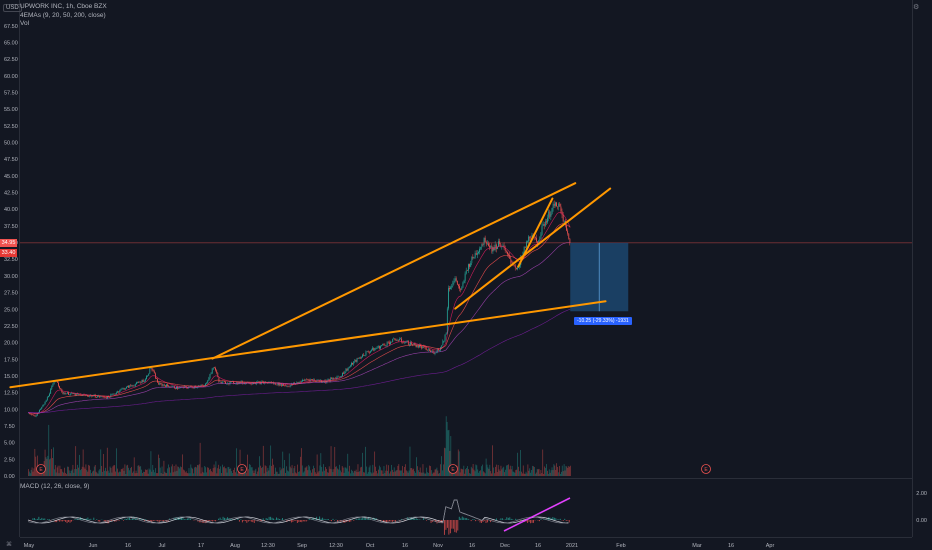 This screenshot has width=932, height=550. I want to click on price-tick-label: 40.00, so click(11, 210).